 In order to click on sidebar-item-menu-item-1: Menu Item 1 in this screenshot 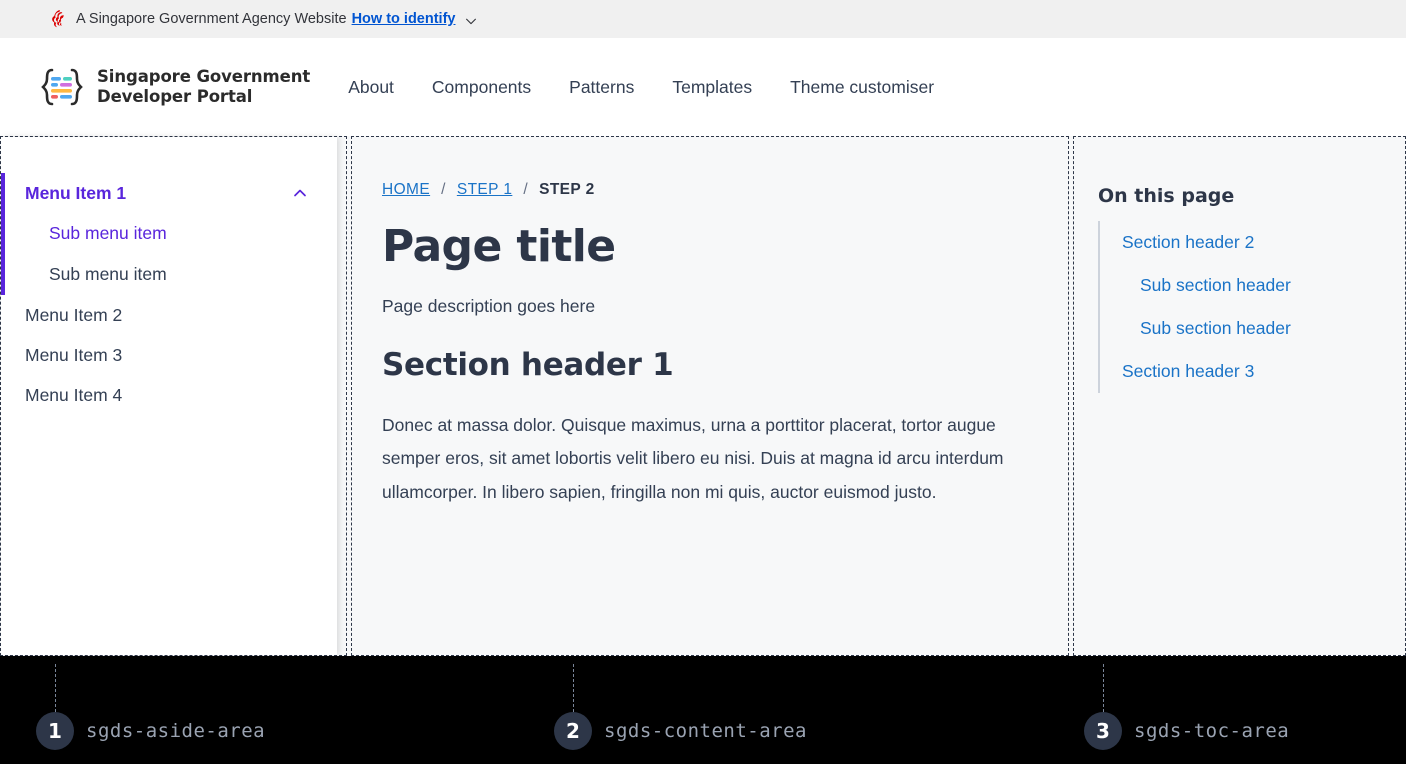, I will do `click(171, 193)`.